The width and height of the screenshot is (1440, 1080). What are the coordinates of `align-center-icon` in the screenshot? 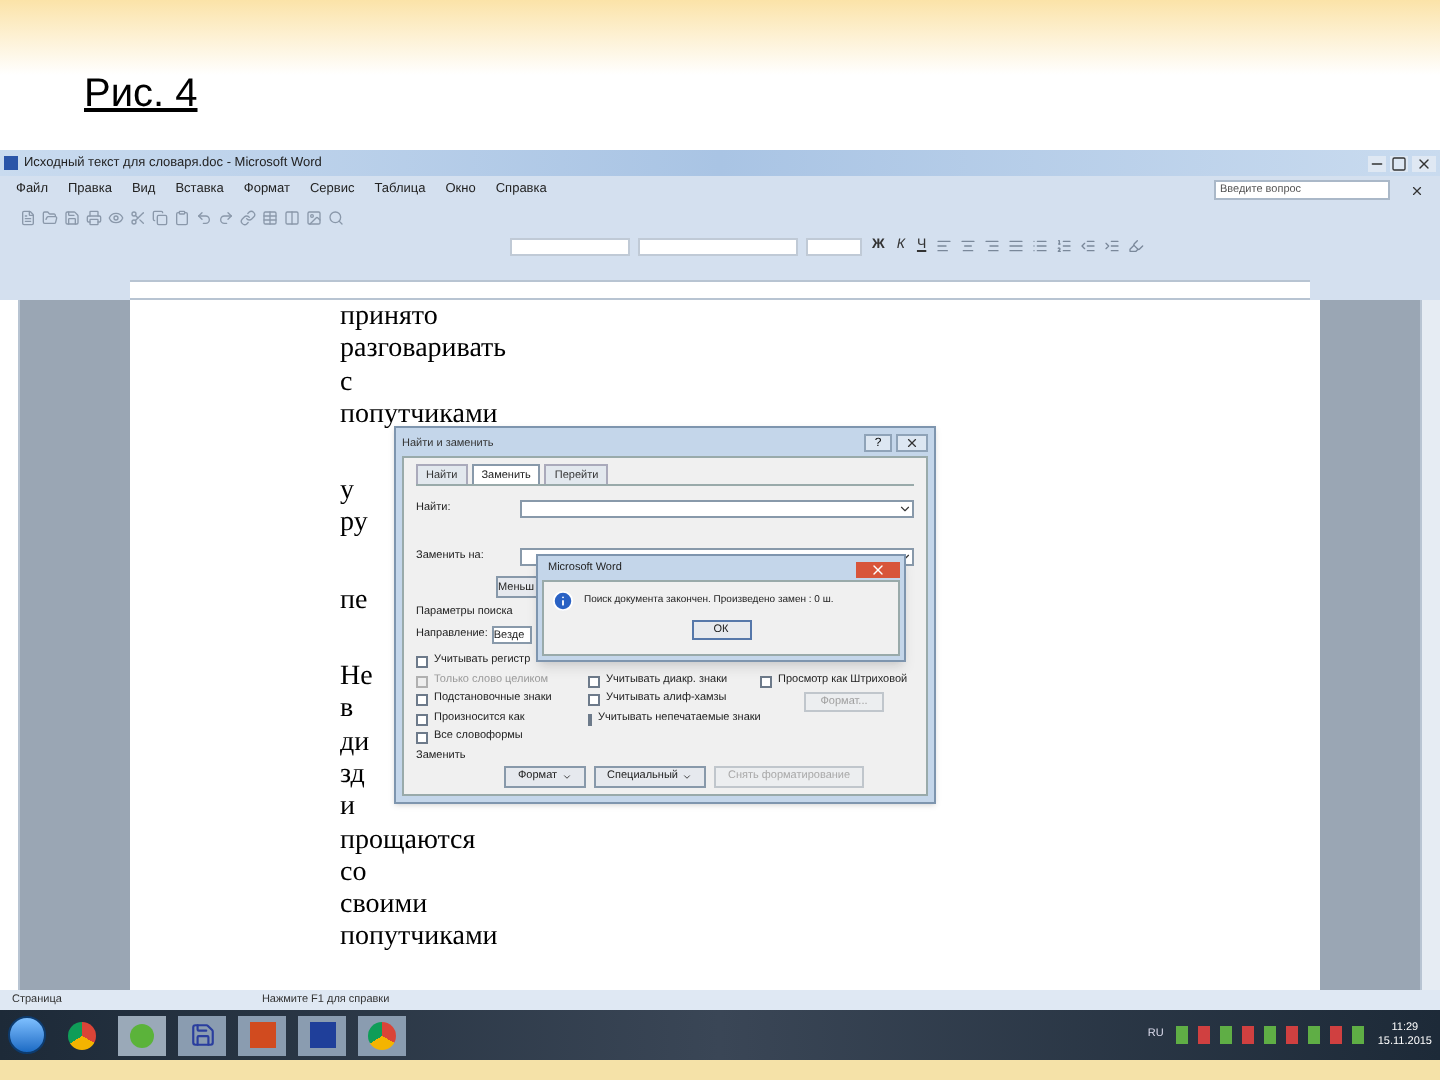 It's located at (968, 246).